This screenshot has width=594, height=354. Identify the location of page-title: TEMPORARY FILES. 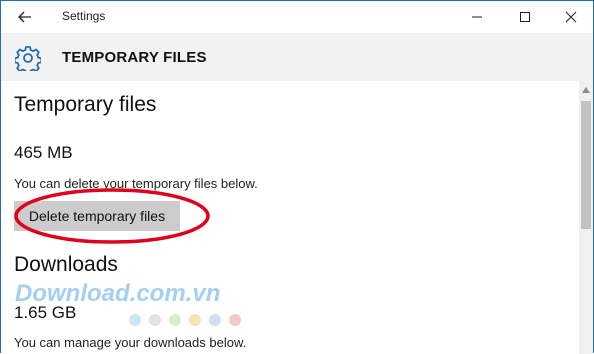
(134, 57).